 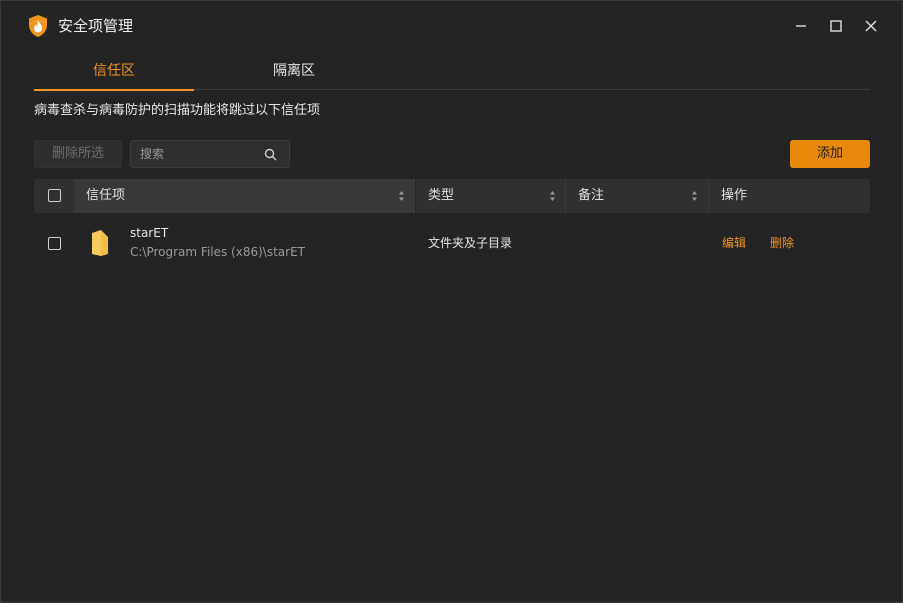 I want to click on tab-trust-zone: 信任区, so click(x=114, y=74).